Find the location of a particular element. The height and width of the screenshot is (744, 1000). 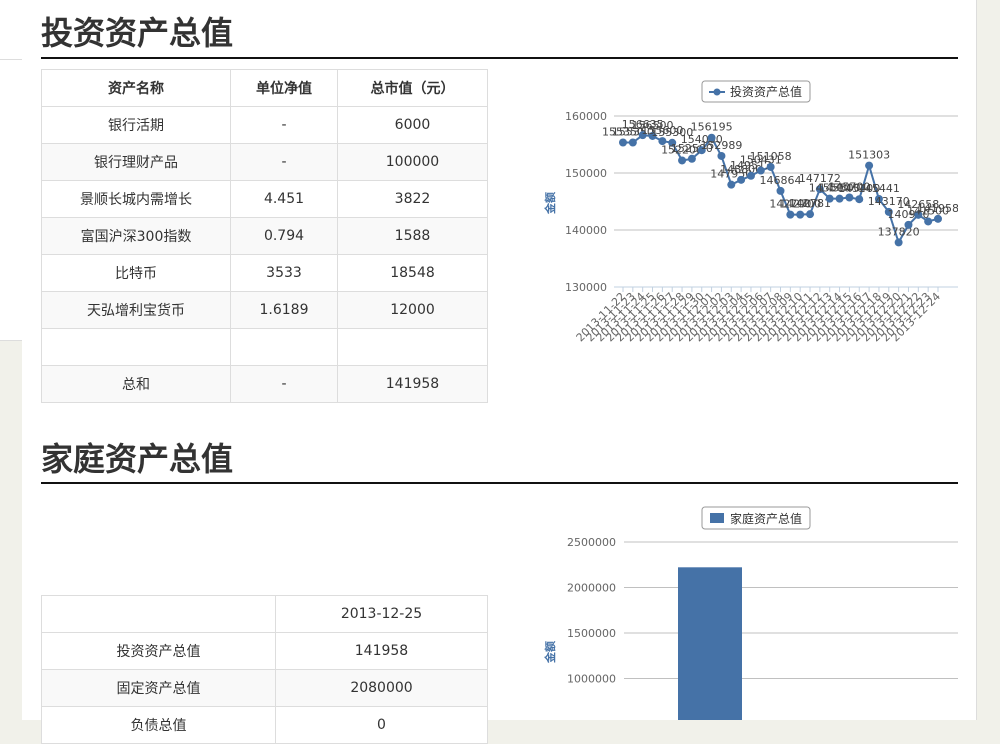

legend: 投资资产总值 is located at coordinates (756, 91).